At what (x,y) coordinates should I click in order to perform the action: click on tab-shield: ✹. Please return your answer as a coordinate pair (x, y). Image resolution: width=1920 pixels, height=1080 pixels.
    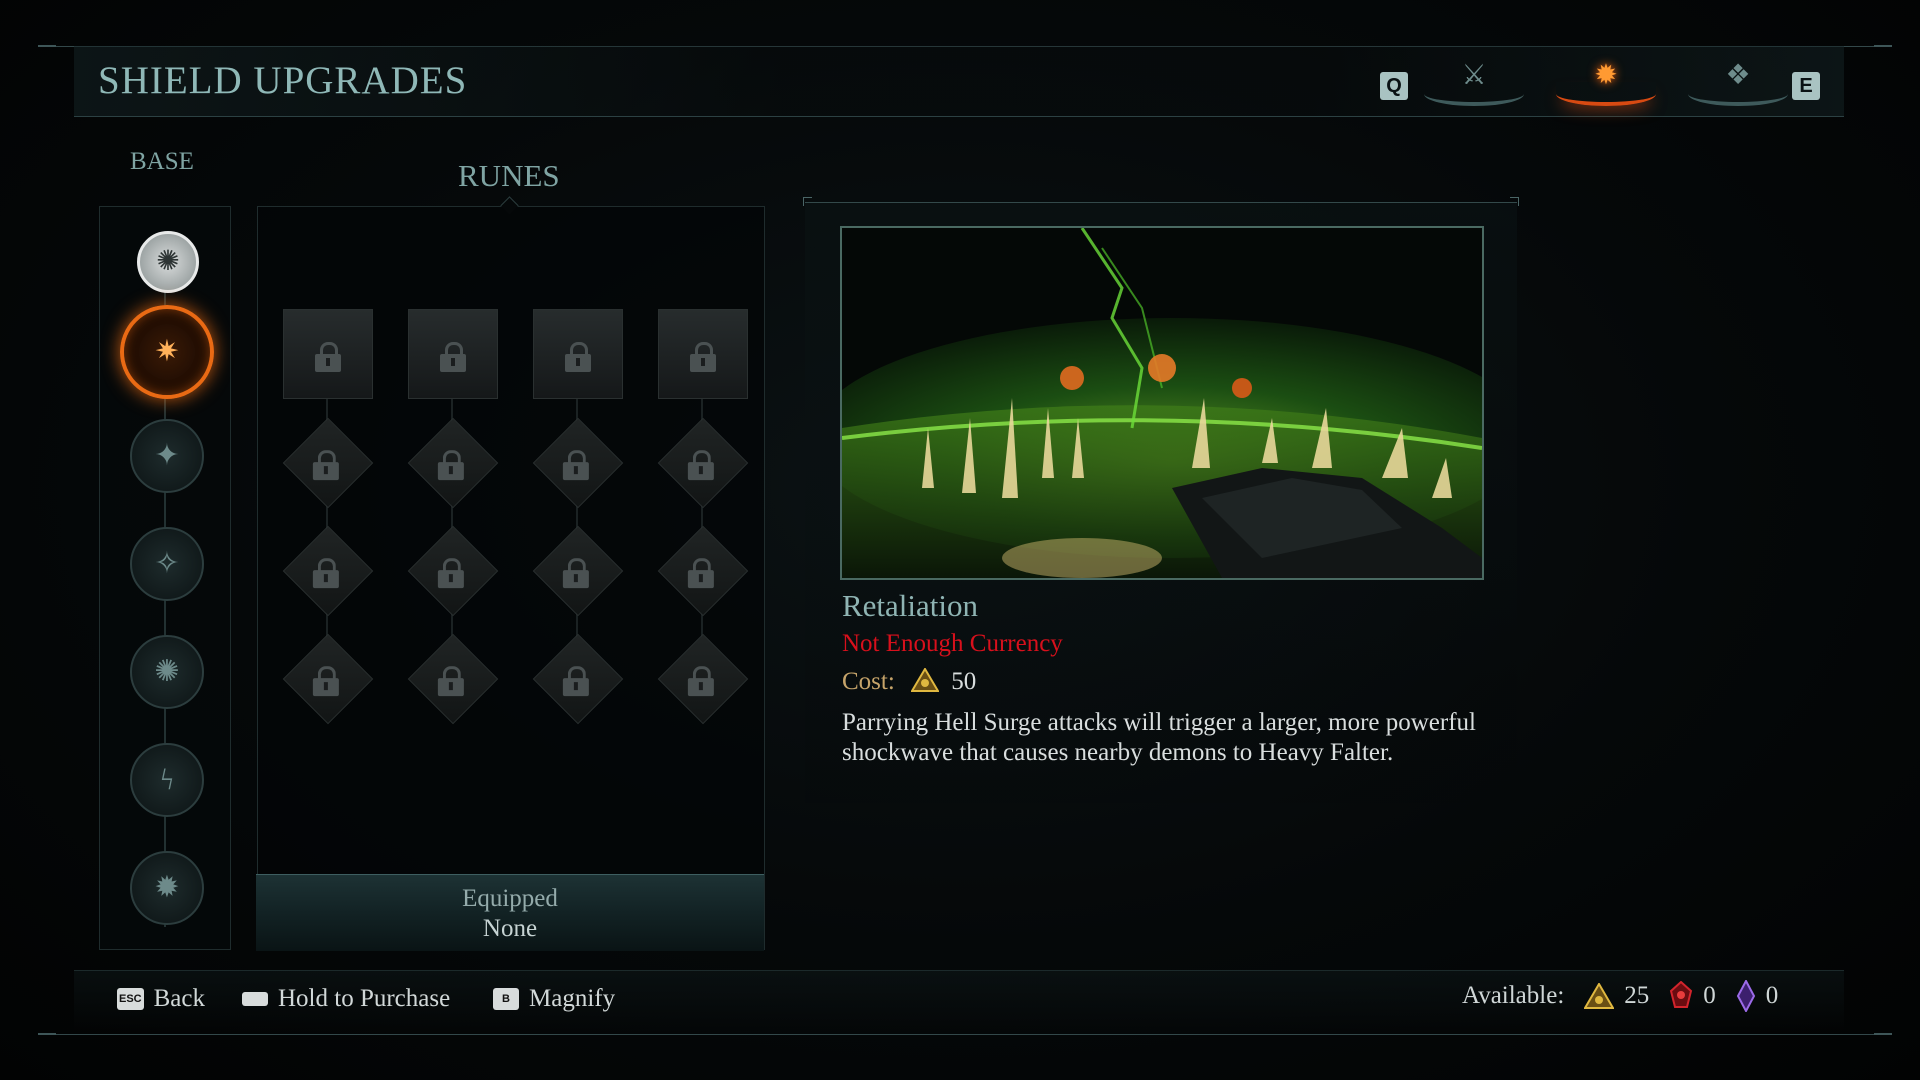
    Looking at the image, I should click on (1606, 82).